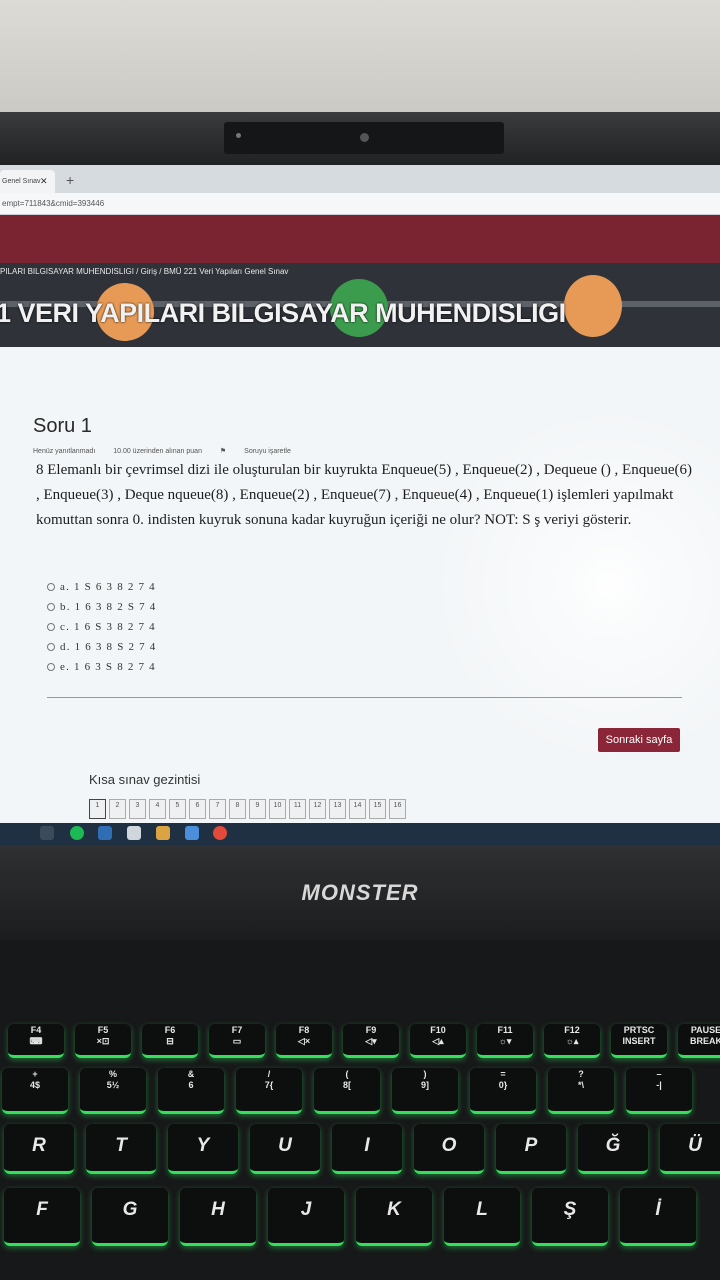  Describe the element at coordinates (36, 1041) in the screenshot. I see `fn-key: F4 ⌨` at that location.